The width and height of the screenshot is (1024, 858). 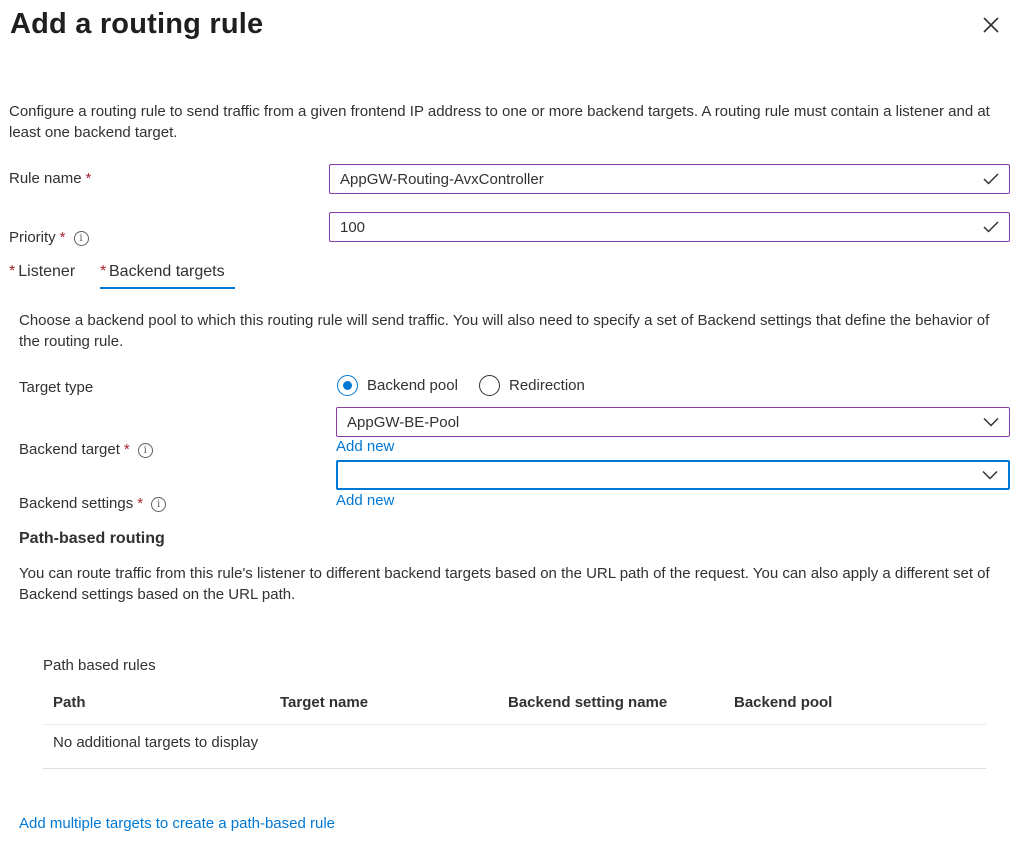 I want to click on backend-settings-label: Backend settings * i, so click(x=93, y=503).